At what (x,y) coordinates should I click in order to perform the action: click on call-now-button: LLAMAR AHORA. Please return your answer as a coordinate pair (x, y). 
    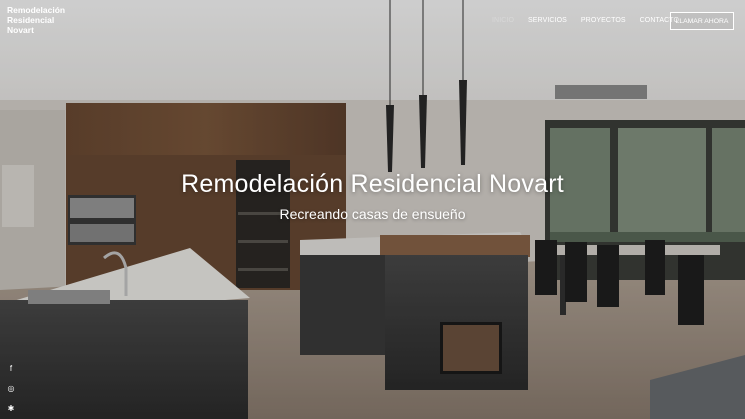
    Looking at the image, I should click on (702, 21).